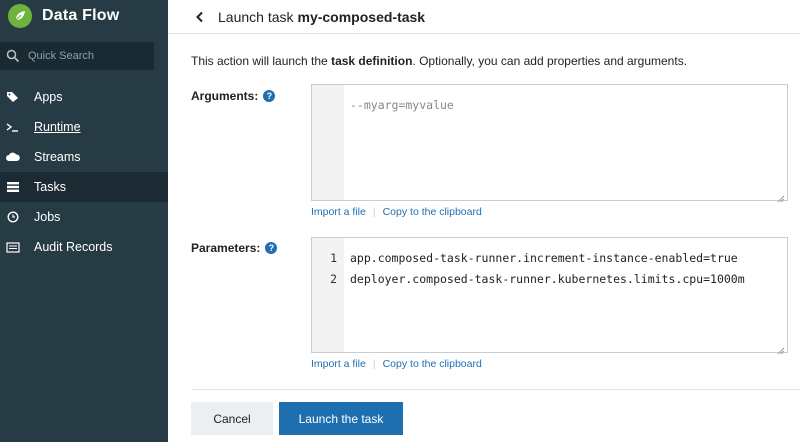 Image resolution: width=800 pixels, height=442 pixels. Describe the element at coordinates (48, 97) in the screenshot. I see `sidebar-item-label: Apps` at that location.